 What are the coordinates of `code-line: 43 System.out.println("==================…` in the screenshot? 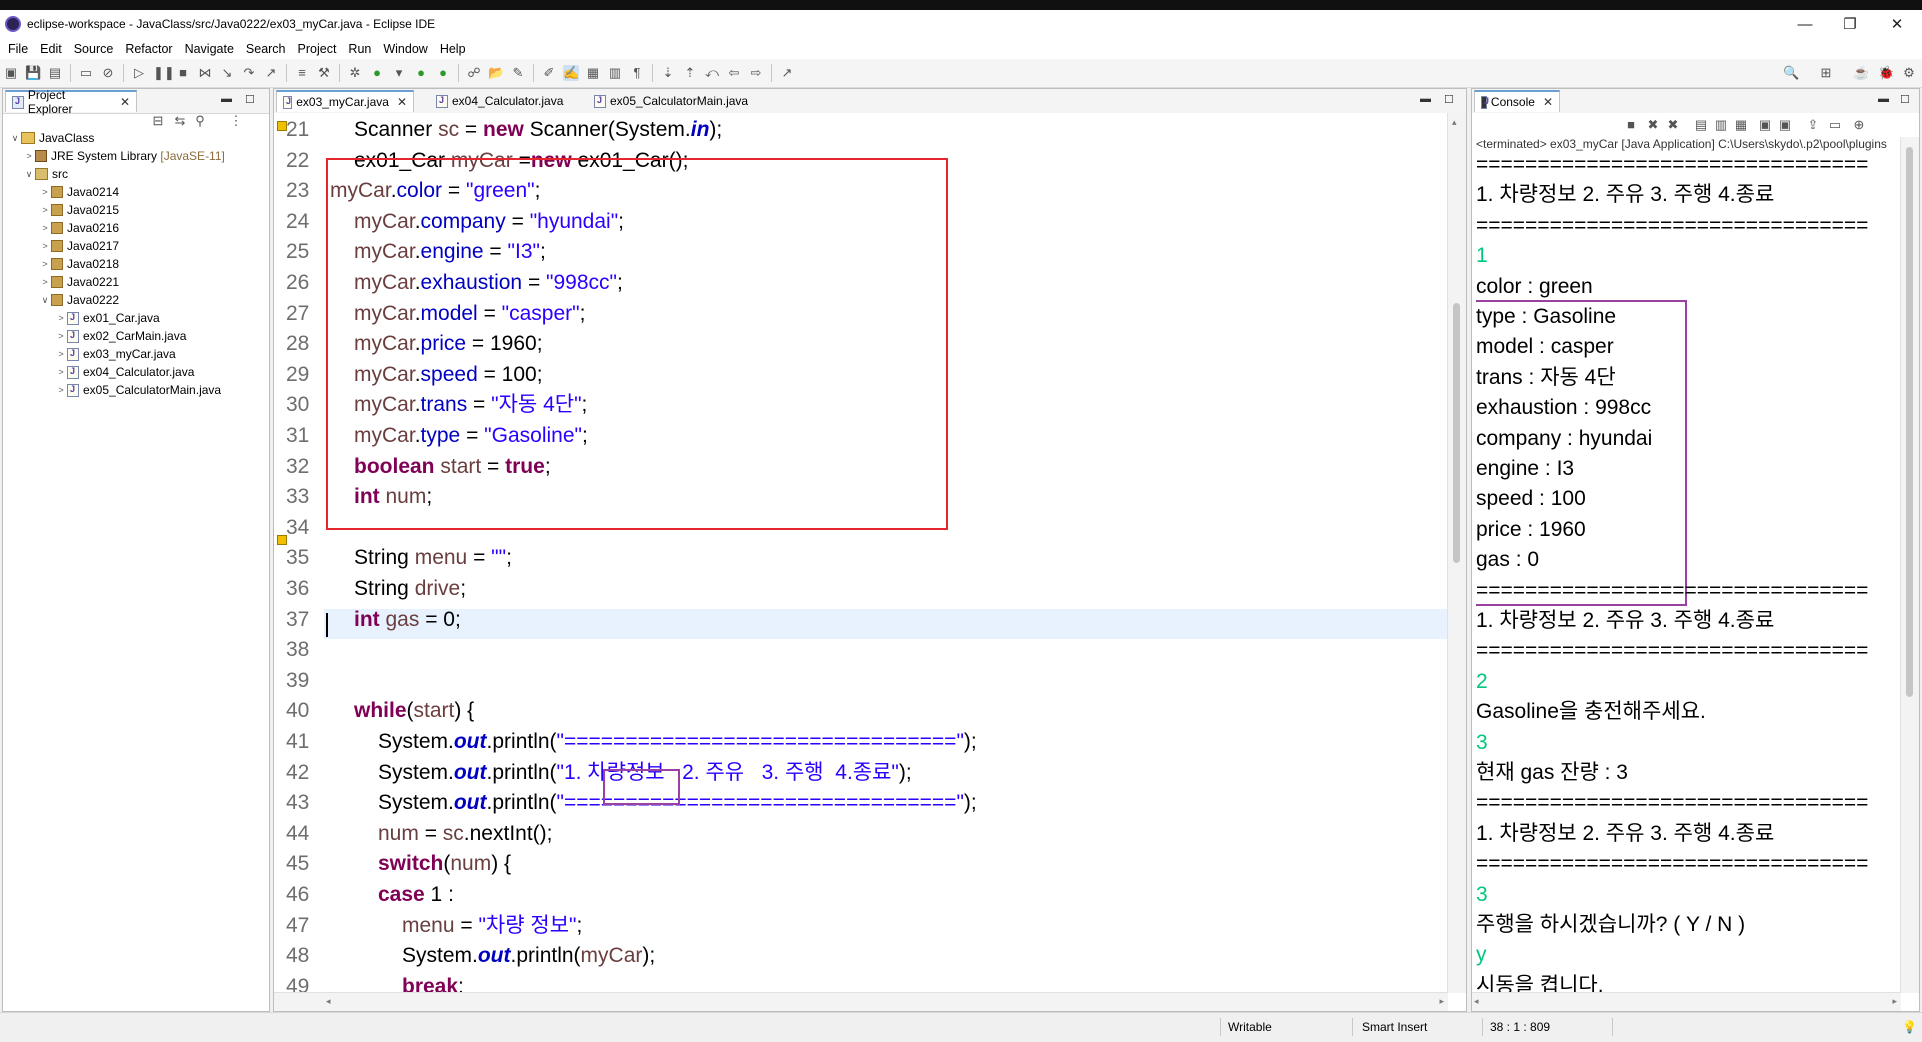 It's located at (861, 803).